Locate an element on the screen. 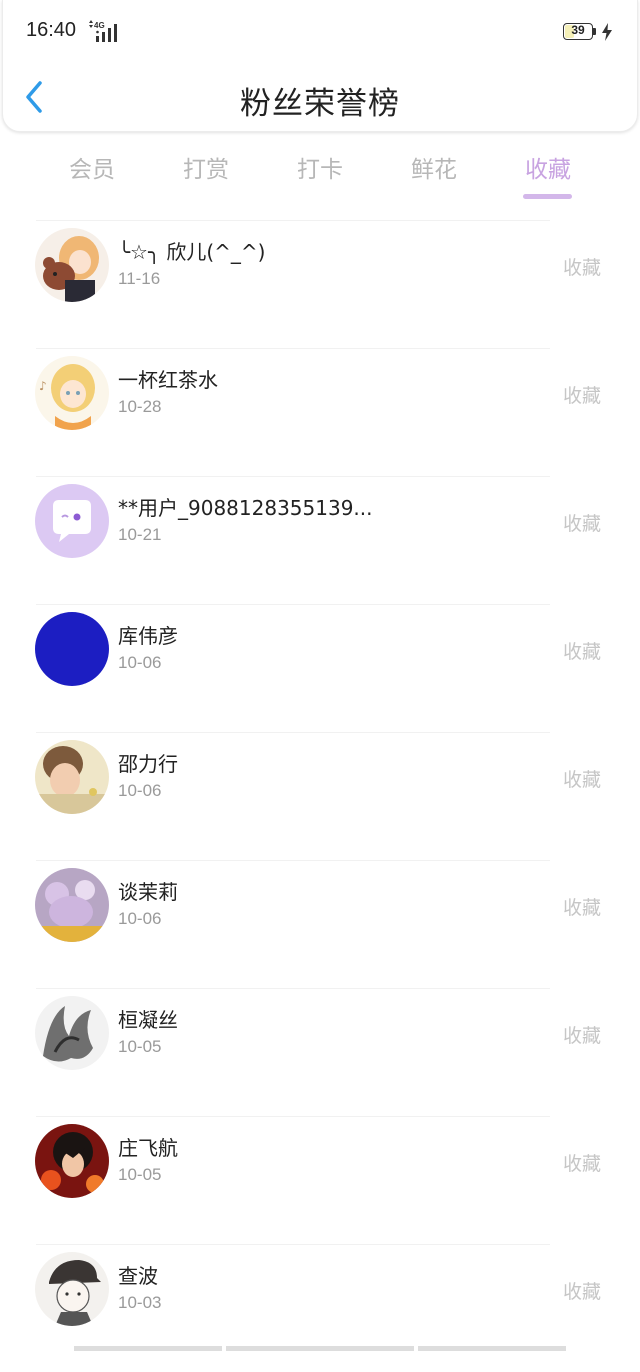 The height and width of the screenshot is (1372, 640). fan-date: 10-03 is located at coordinates (140, 1302).